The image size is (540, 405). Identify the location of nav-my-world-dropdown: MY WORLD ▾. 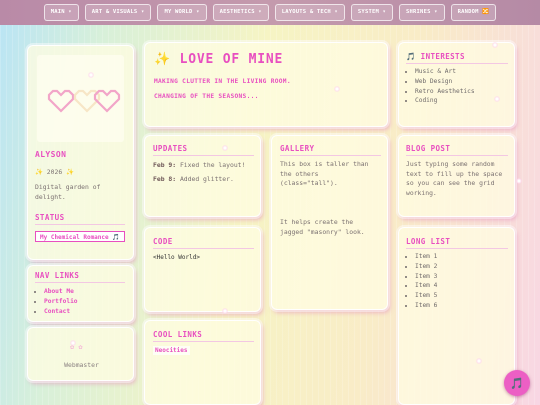
(182, 12).